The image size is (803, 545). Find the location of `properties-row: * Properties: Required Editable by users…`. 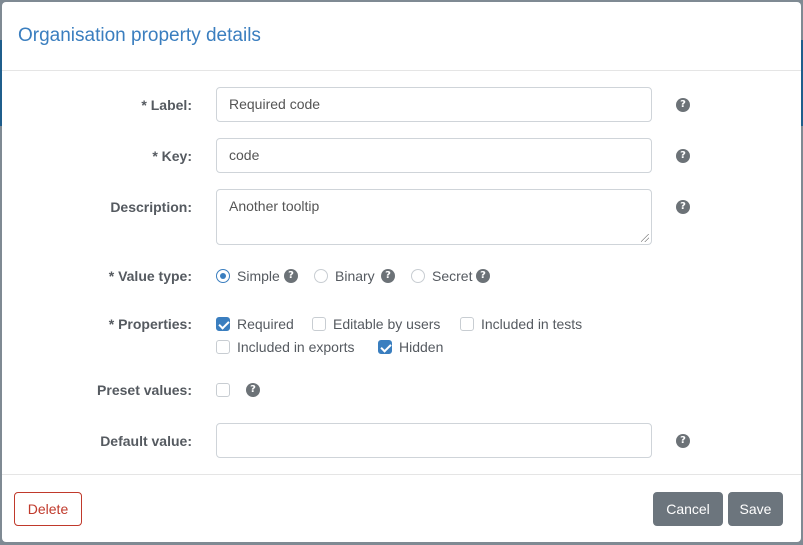

properties-row: * Properties: Required Editable by users… is located at coordinates (401, 336).